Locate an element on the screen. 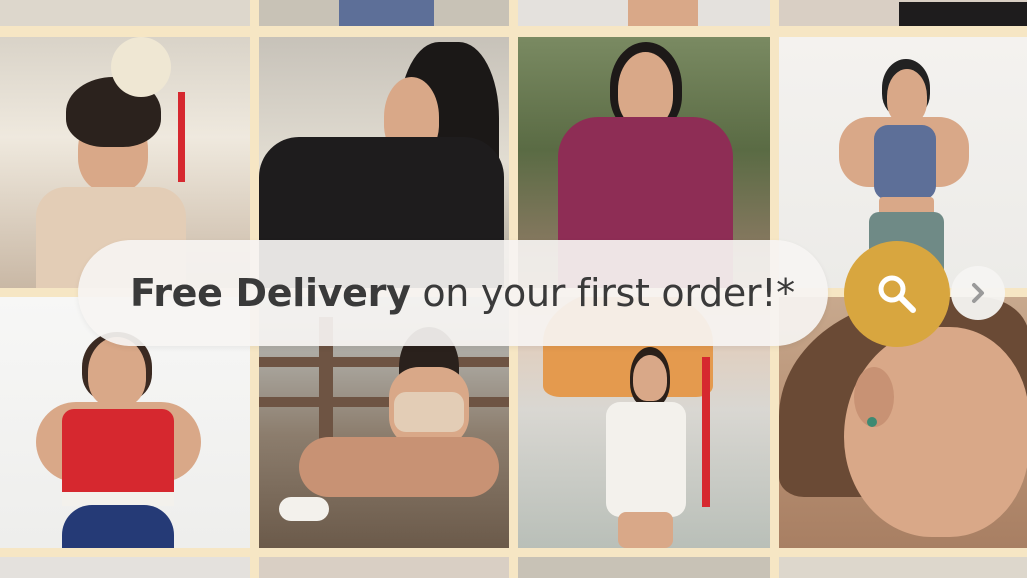 This screenshot has height=578, width=1027. promo-banner: Free Delivery on your first order!* is located at coordinates (453, 293).